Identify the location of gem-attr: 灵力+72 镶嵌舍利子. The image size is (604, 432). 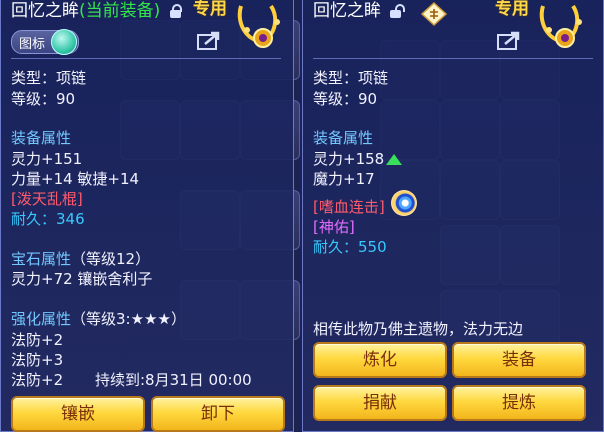
(82, 279).